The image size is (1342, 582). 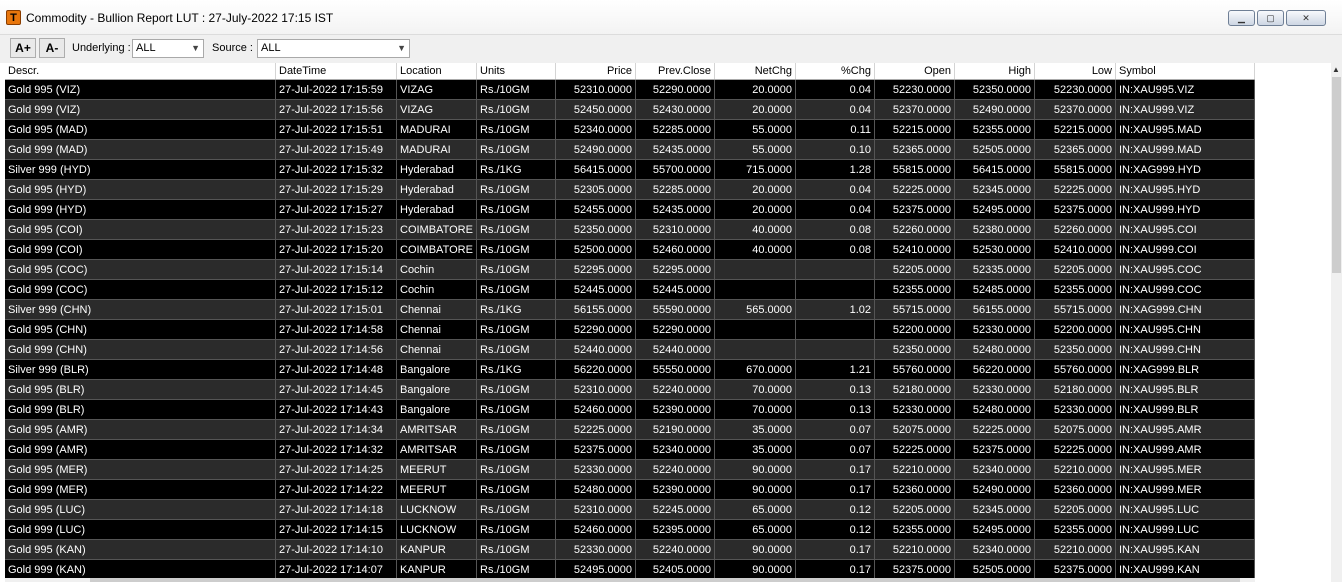 I want to click on cell-low: 52350.0000, so click(x=1075, y=350).